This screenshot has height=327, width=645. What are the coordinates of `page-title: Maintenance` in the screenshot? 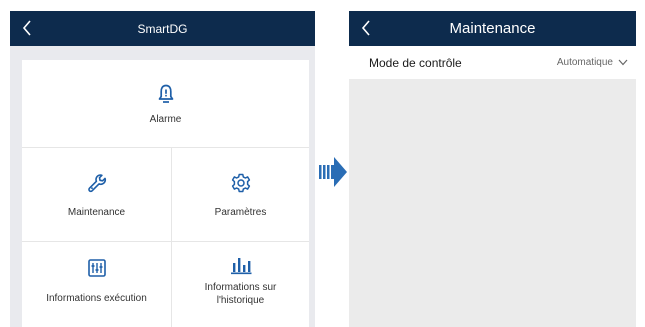 It's located at (492, 28).